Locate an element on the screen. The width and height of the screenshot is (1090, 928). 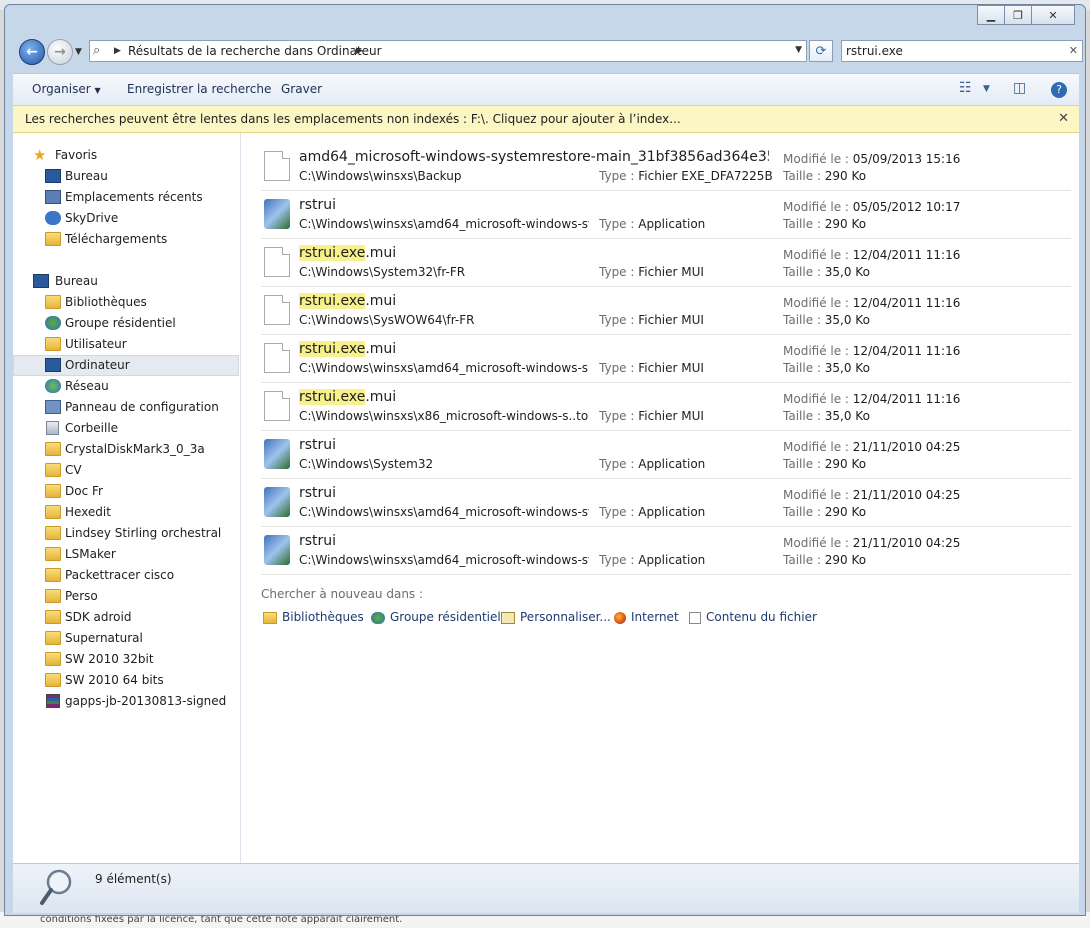
breadcrumb-chevron-icon: ▶ is located at coordinates (359, 51).